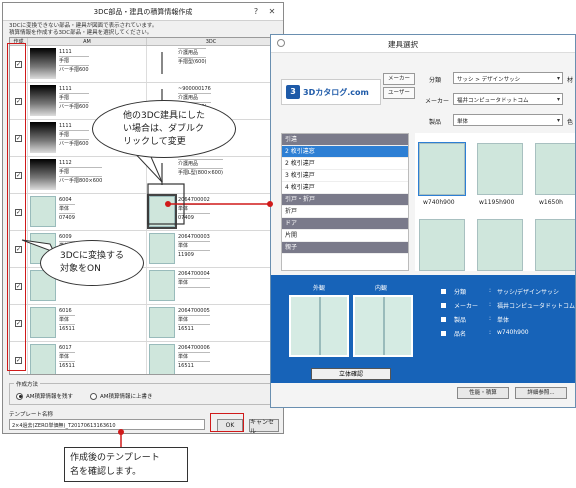 The image size is (576, 488). Describe the element at coordinates (211, 358) in the screenshot. I see `dc-cell: 2064700006 単体 16511` at that location.